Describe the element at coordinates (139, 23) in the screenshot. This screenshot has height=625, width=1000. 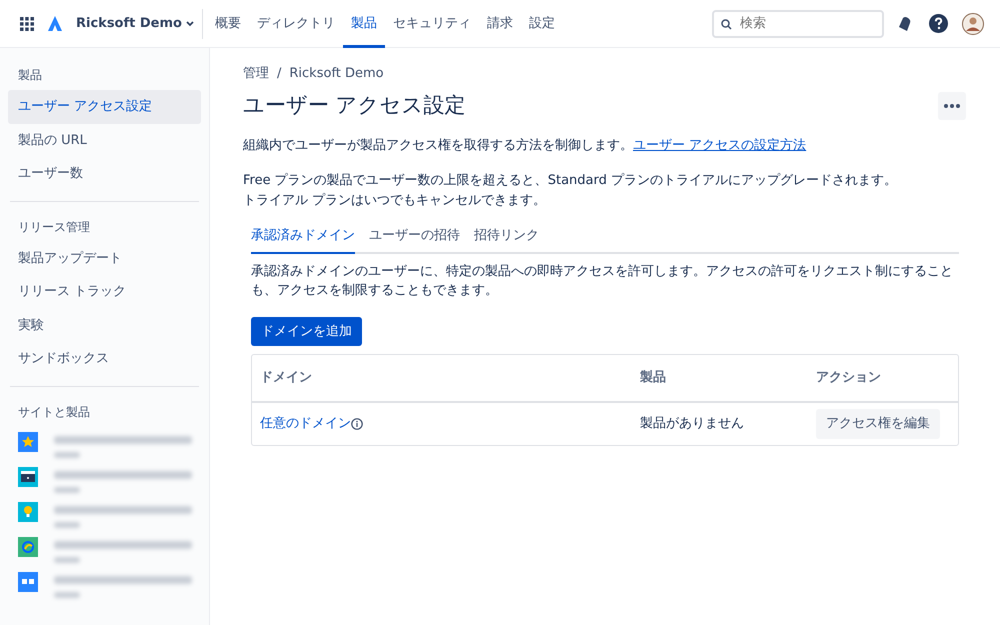
I see `org-switcher: Ricksoft Demo` at that location.